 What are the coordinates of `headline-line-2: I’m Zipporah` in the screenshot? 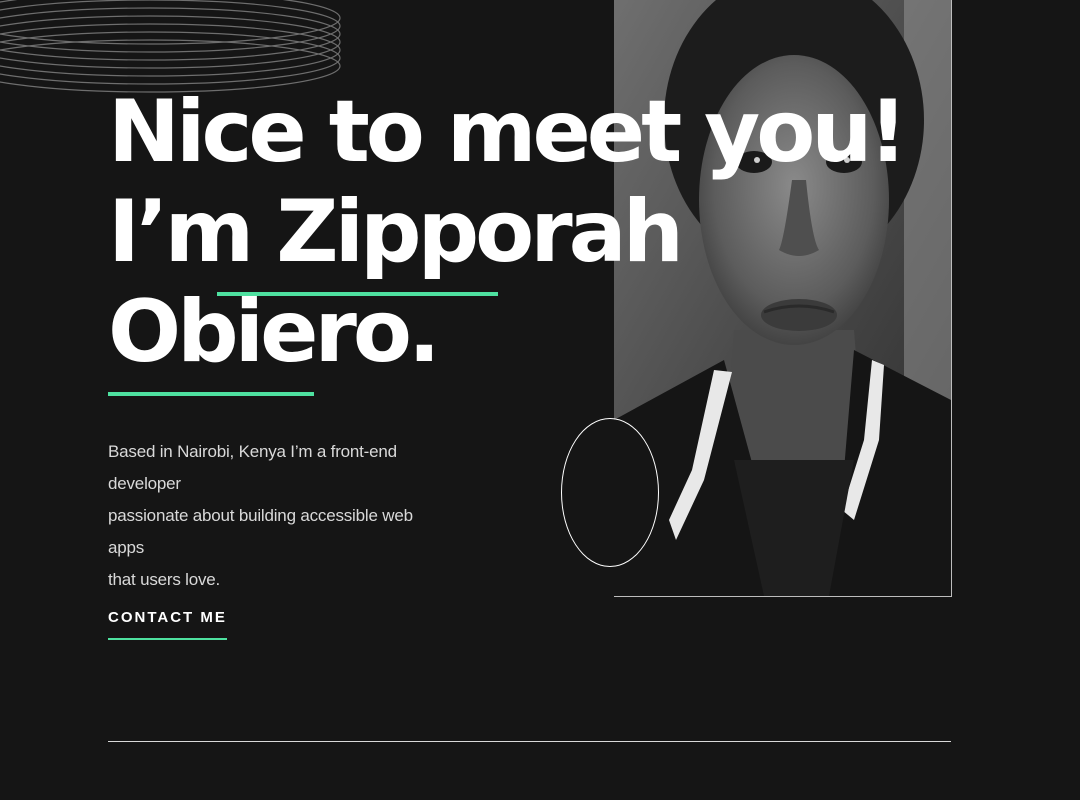 It's located at (396, 232).